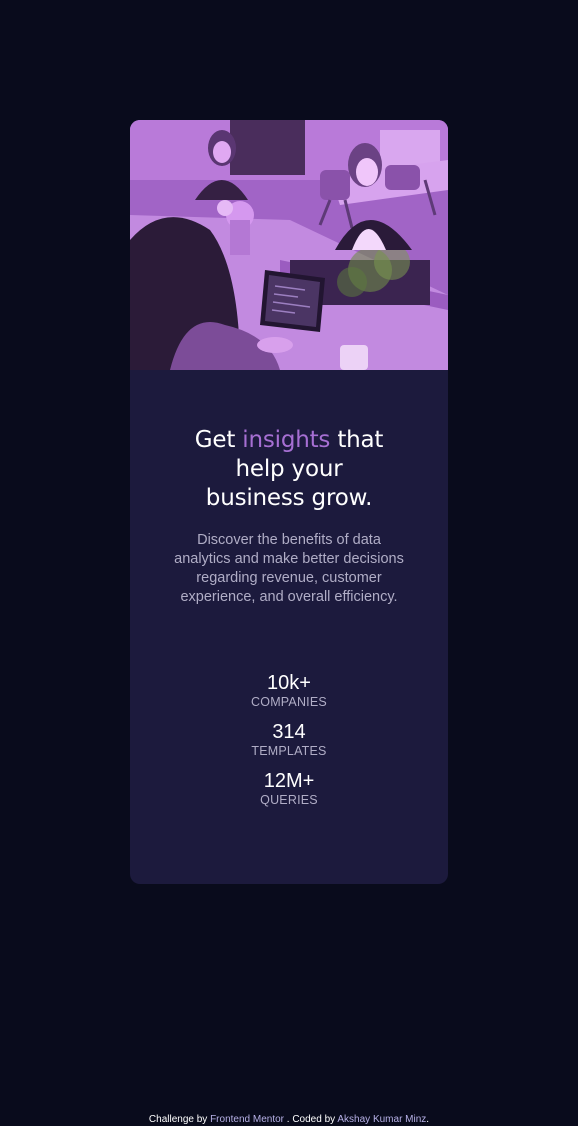  Describe the element at coordinates (311, 1119) in the screenshot. I see `footer-middle: . Coded by` at that location.